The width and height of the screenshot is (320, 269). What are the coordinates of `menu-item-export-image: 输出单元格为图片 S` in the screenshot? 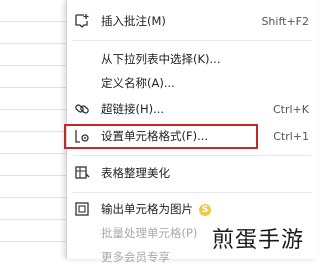 It's located at (192, 209).